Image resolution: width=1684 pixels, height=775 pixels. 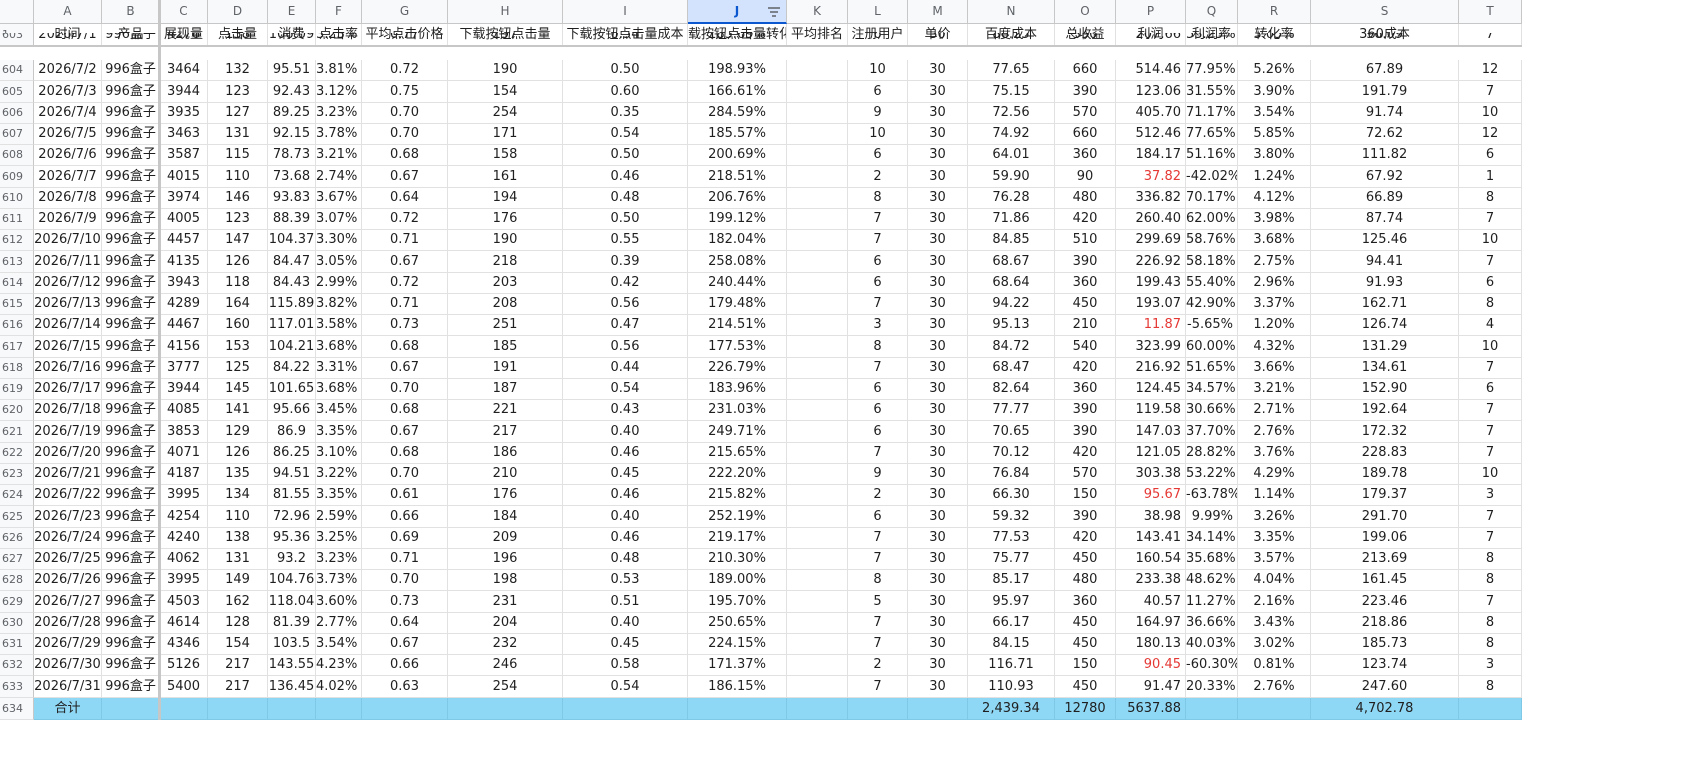 I want to click on cell-profit: 512.46, so click(x=1151, y=134).